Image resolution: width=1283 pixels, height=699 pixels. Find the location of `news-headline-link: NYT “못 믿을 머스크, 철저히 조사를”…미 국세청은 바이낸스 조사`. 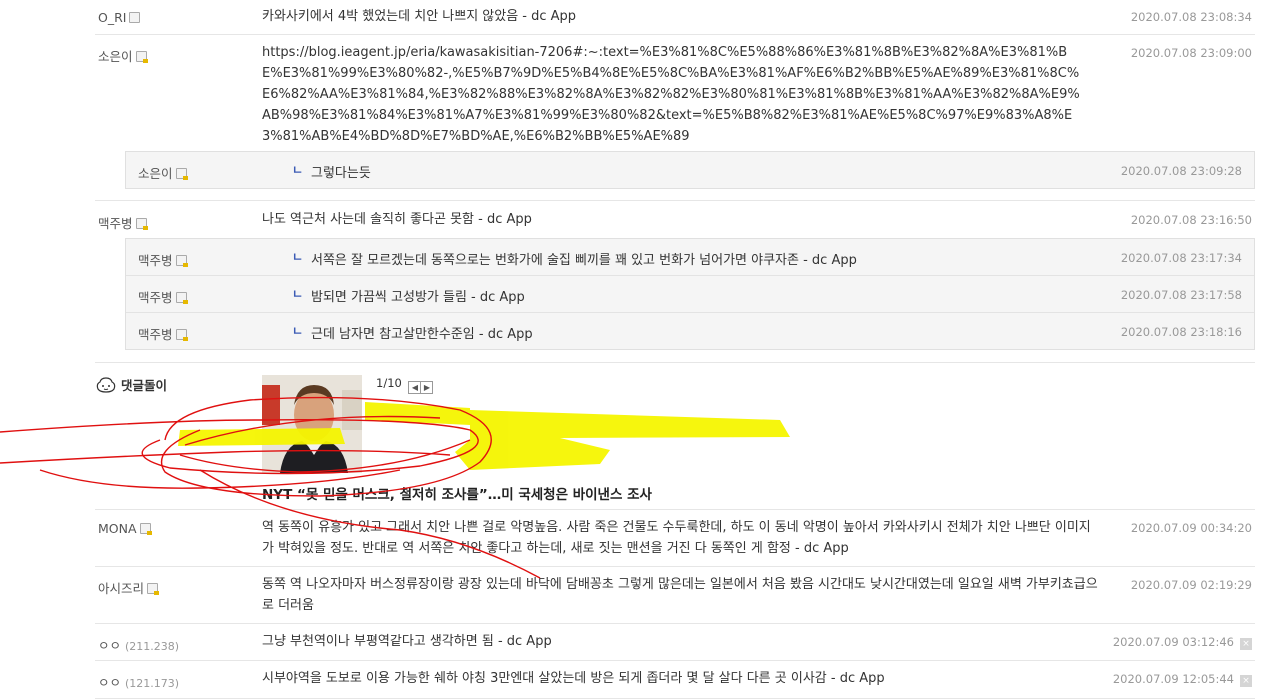

news-headline-link: NYT “못 믿을 머스크, 철저히 조사를”…미 국세청은 바이낸스 조사 is located at coordinates (457, 493).